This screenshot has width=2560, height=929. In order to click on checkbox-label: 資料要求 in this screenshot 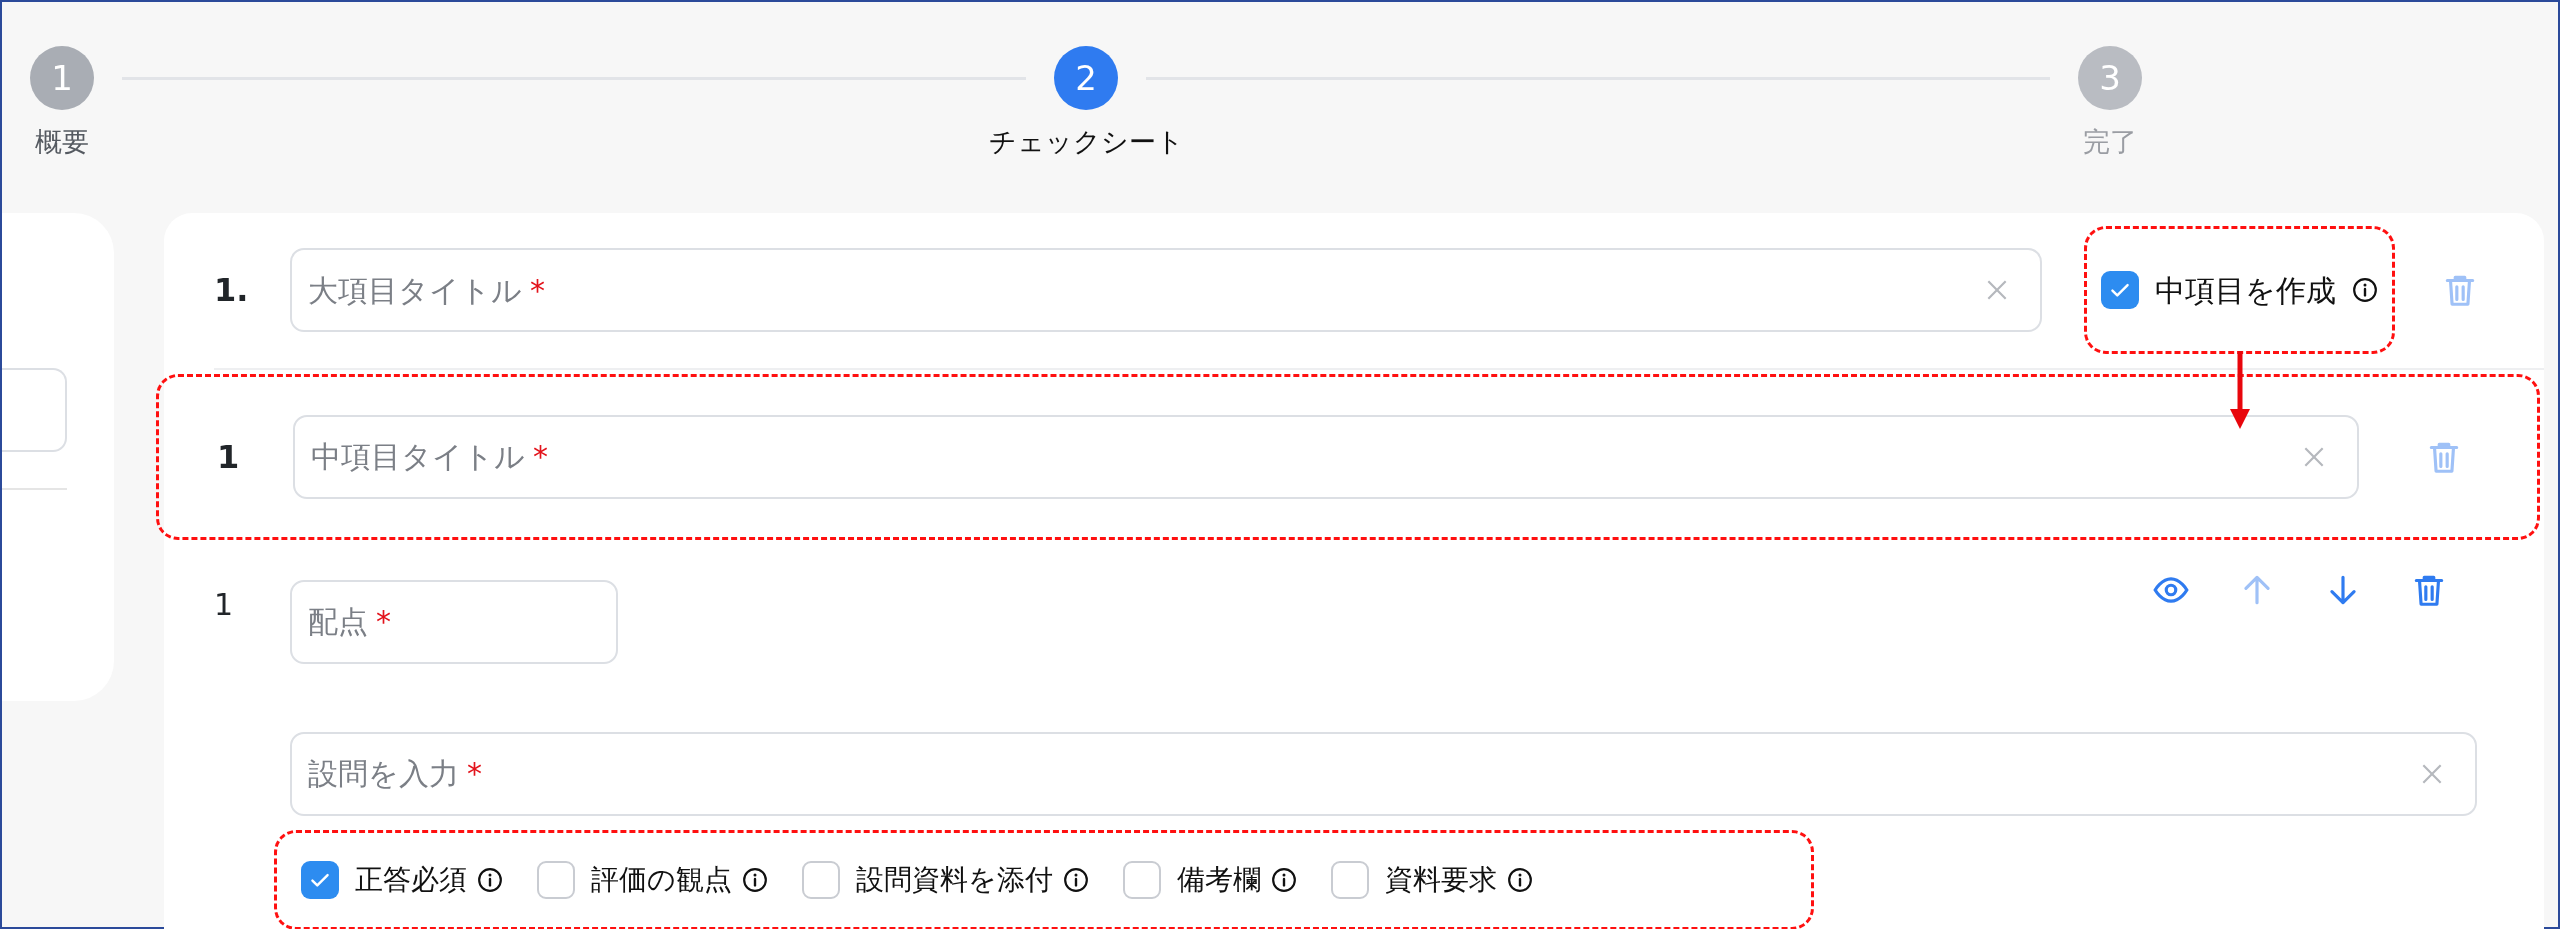, I will do `click(1441, 879)`.